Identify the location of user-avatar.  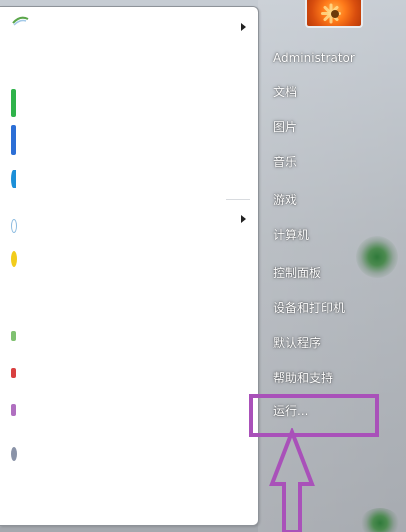
(334, 14).